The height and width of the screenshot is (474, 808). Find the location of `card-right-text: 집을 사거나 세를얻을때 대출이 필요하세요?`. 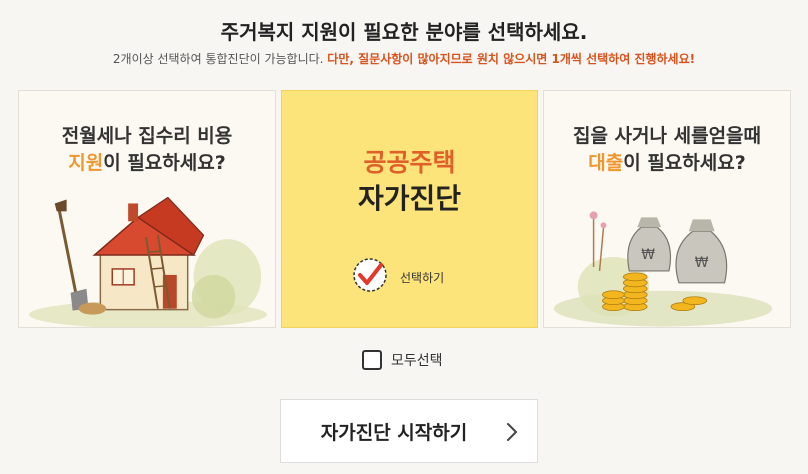

card-right-text: 집을 사거나 세를얻을때 대출이 필요하세요? is located at coordinates (667, 150).